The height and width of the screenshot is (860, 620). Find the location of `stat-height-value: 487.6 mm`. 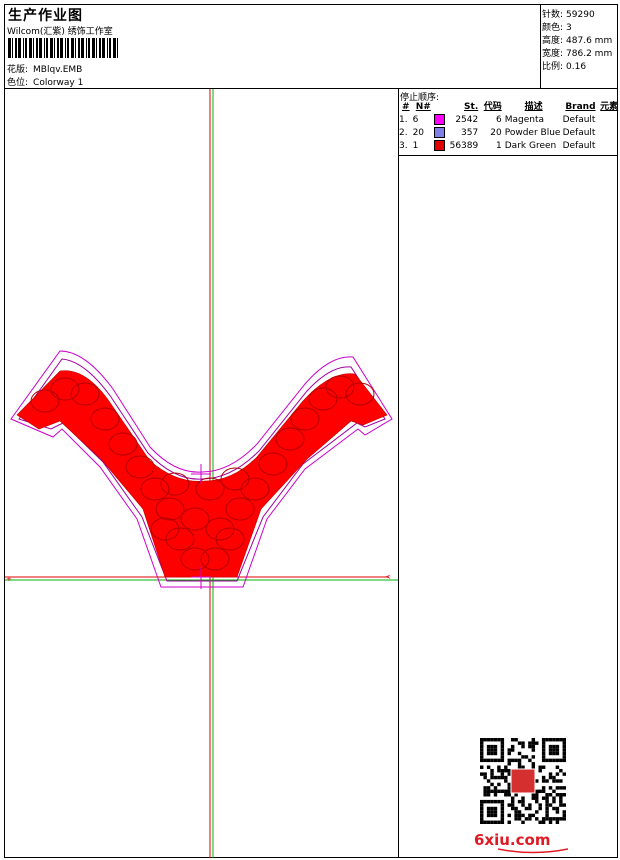

stat-height-value: 487.6 mm is located at coordinates (589, 41).